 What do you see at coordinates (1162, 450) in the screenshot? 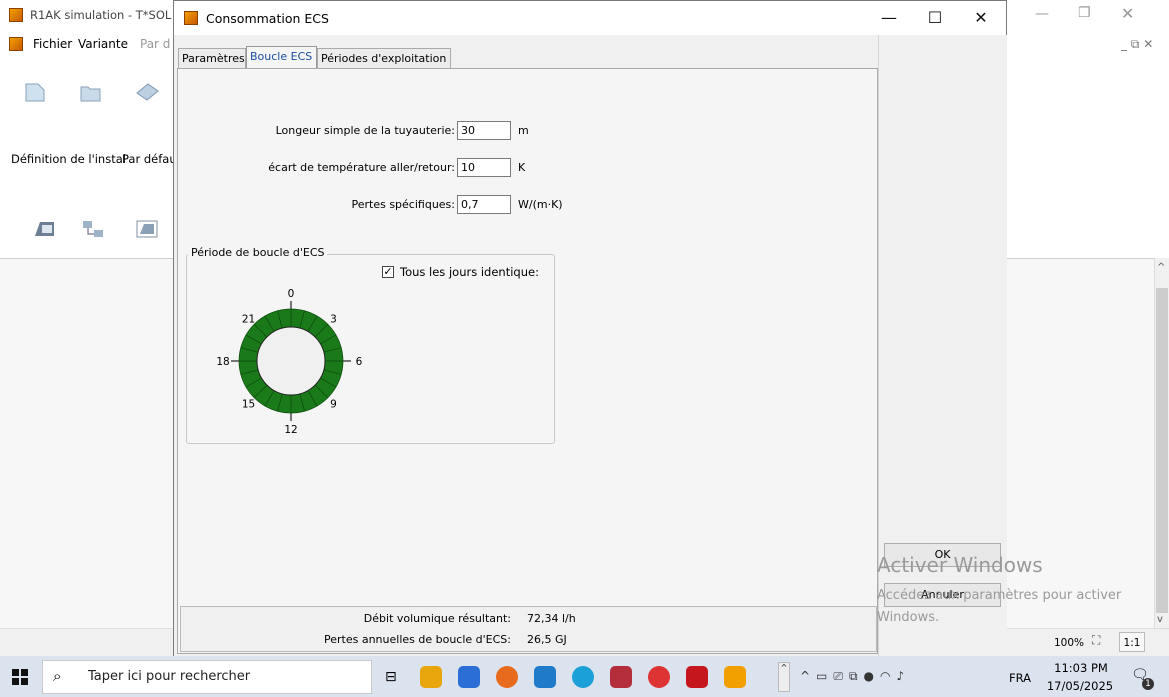
I see `scrollbar-thumb` at bounding box center [1162, 450].